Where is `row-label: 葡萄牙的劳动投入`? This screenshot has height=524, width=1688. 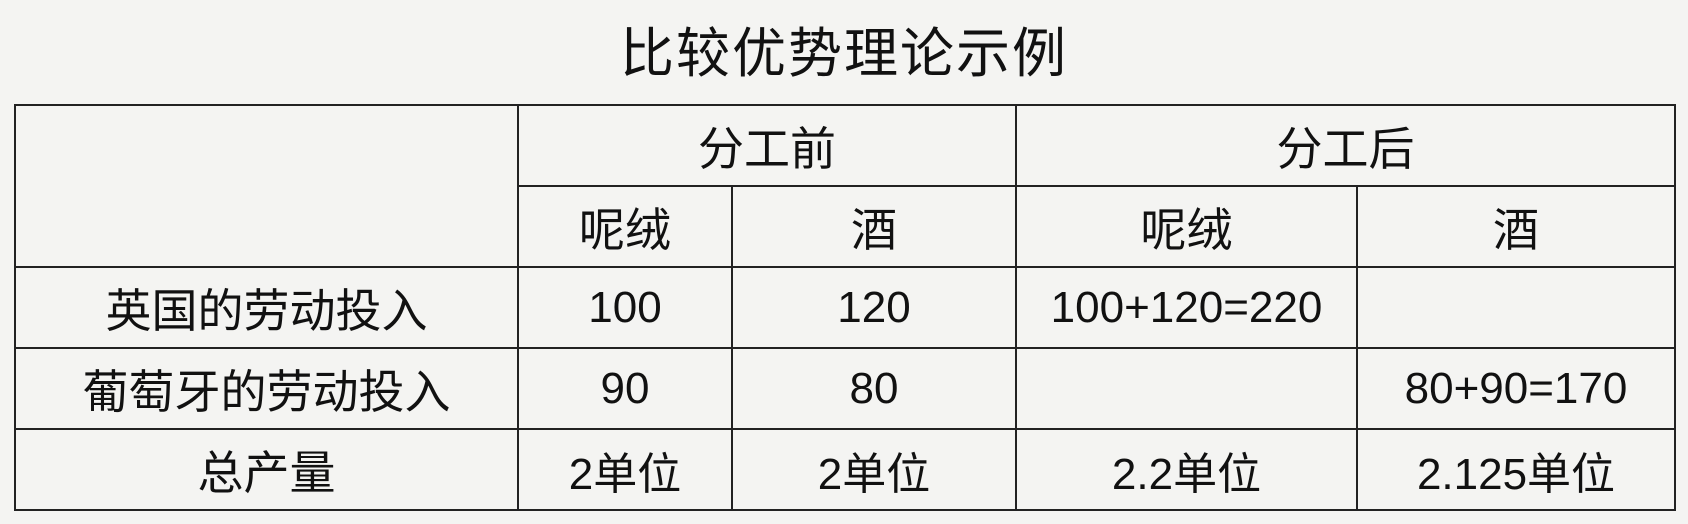 row-label: 葡萄牙的劳动投入 is located at coordinates (266, 388).